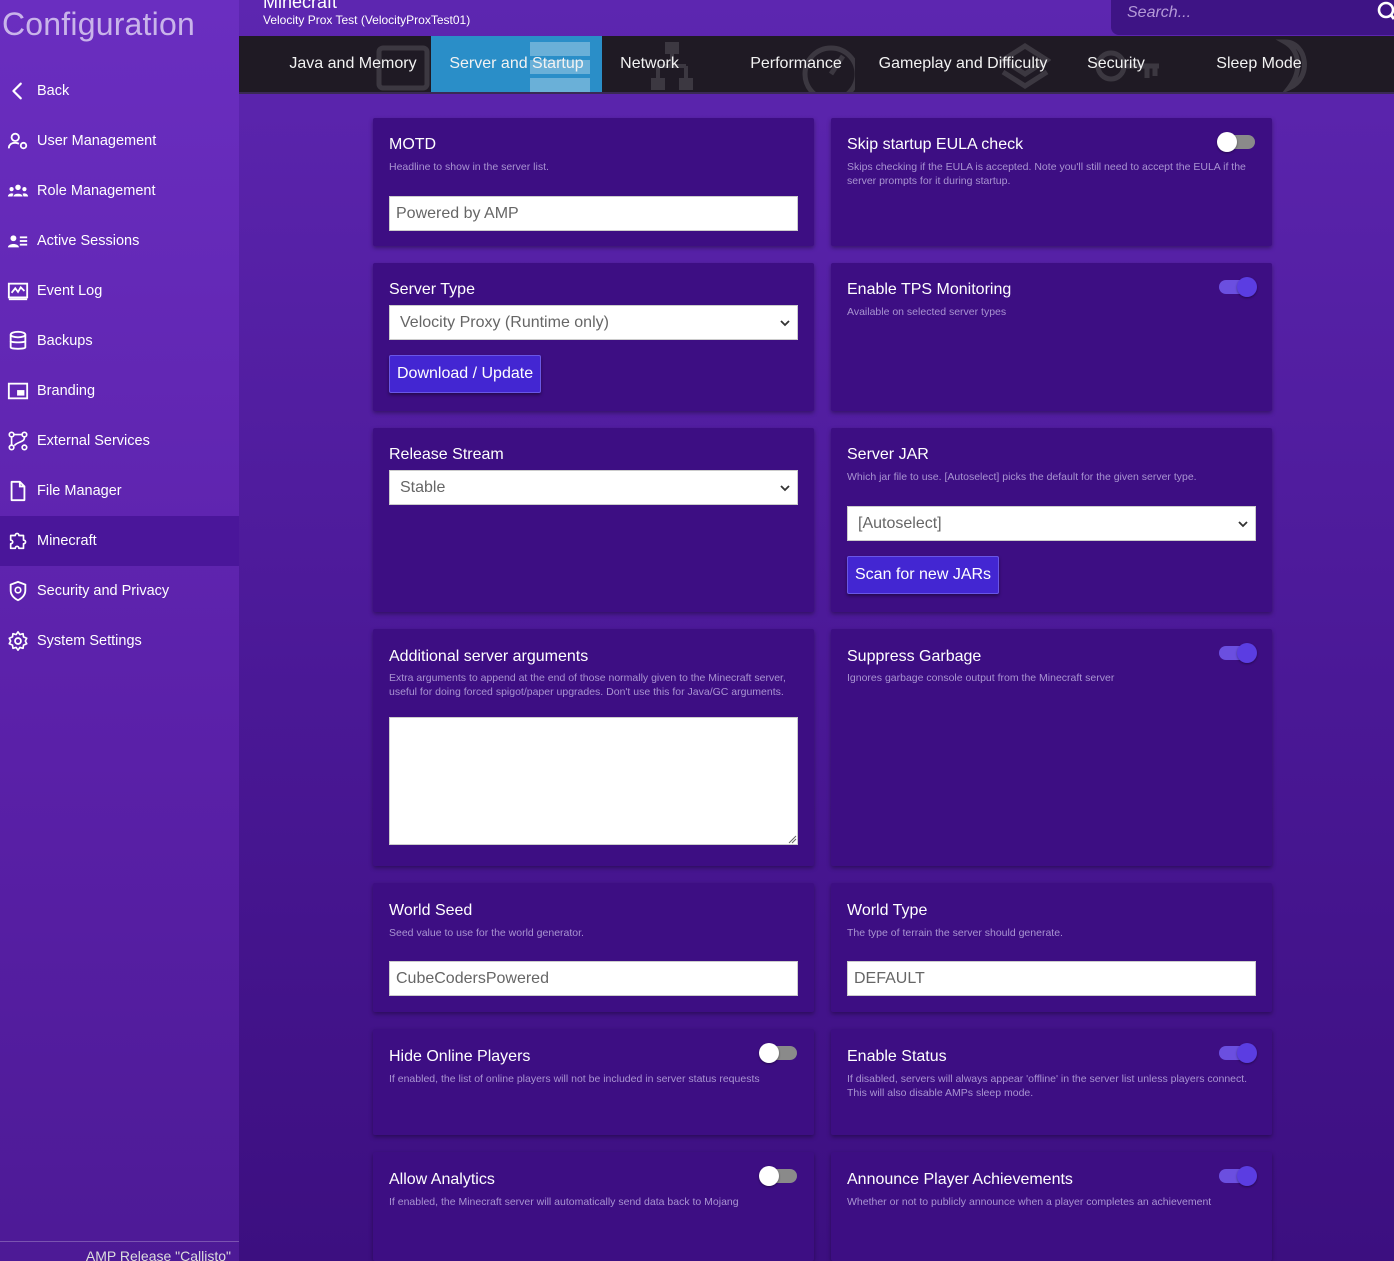  Describe the element at coordinates (593, 213) in the screenshot. I see `motd-input: Powered by AMP` at that location.